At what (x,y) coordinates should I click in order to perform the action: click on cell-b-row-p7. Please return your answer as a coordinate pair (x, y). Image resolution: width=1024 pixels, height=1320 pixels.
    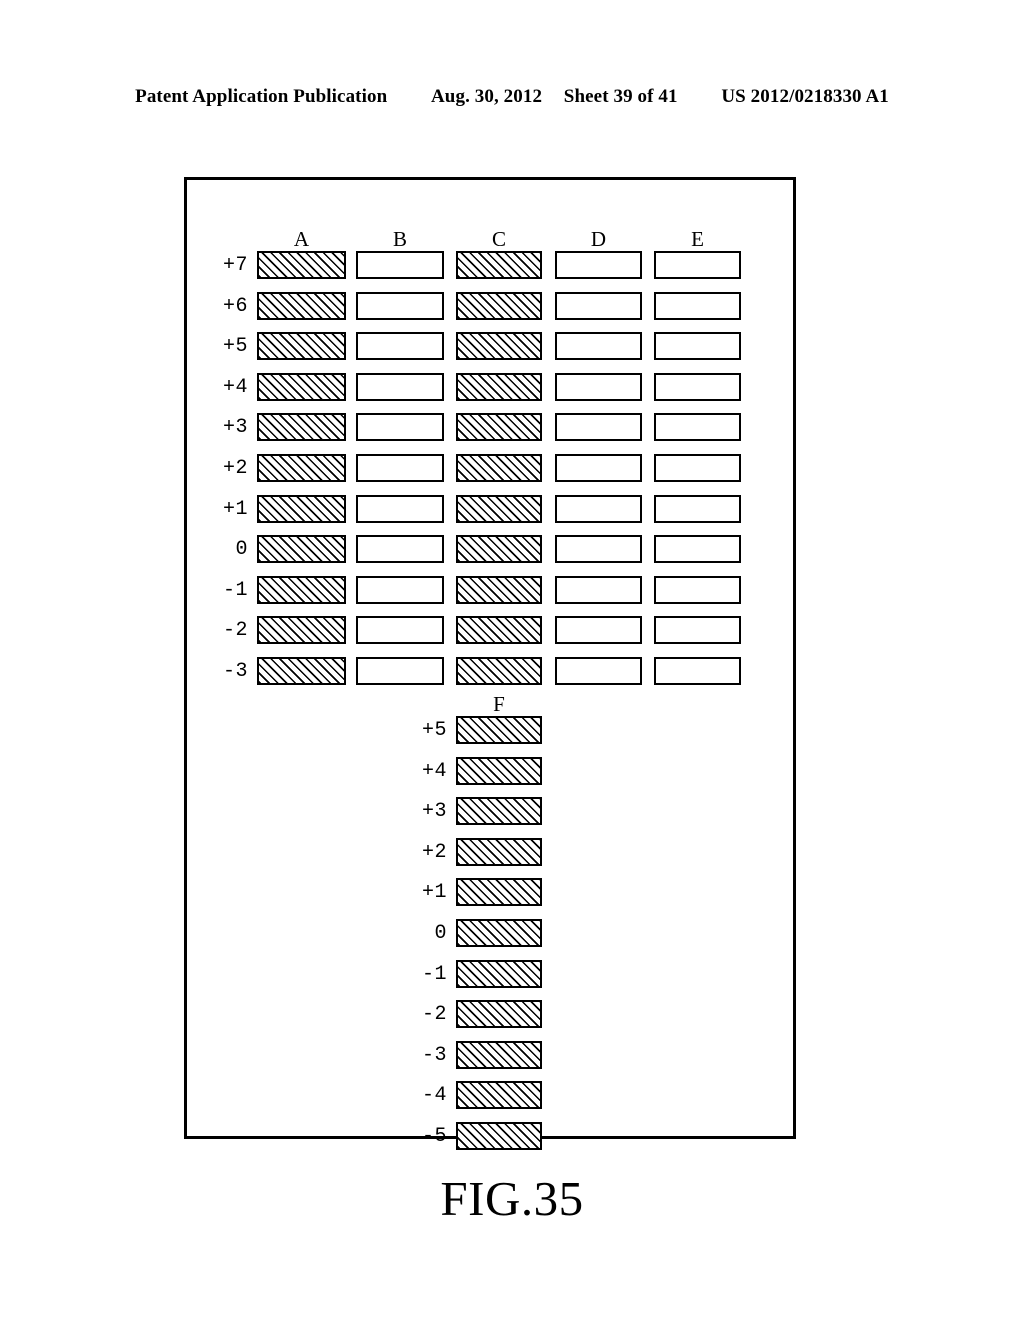
    Looking at the image, I should click on (400, 265).